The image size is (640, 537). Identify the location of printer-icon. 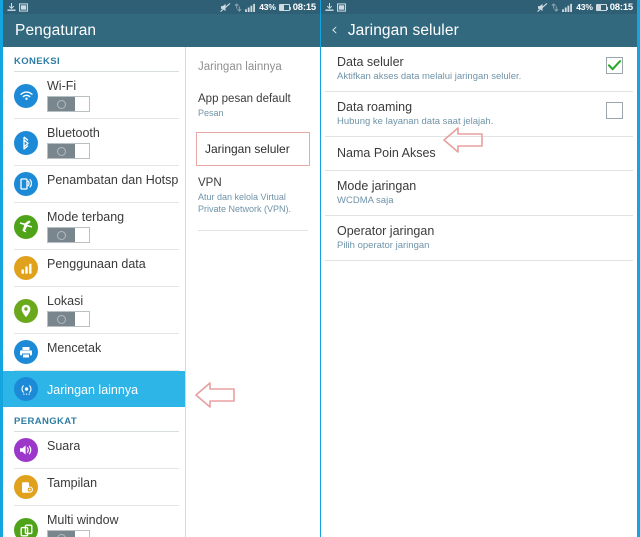
(26, 352).